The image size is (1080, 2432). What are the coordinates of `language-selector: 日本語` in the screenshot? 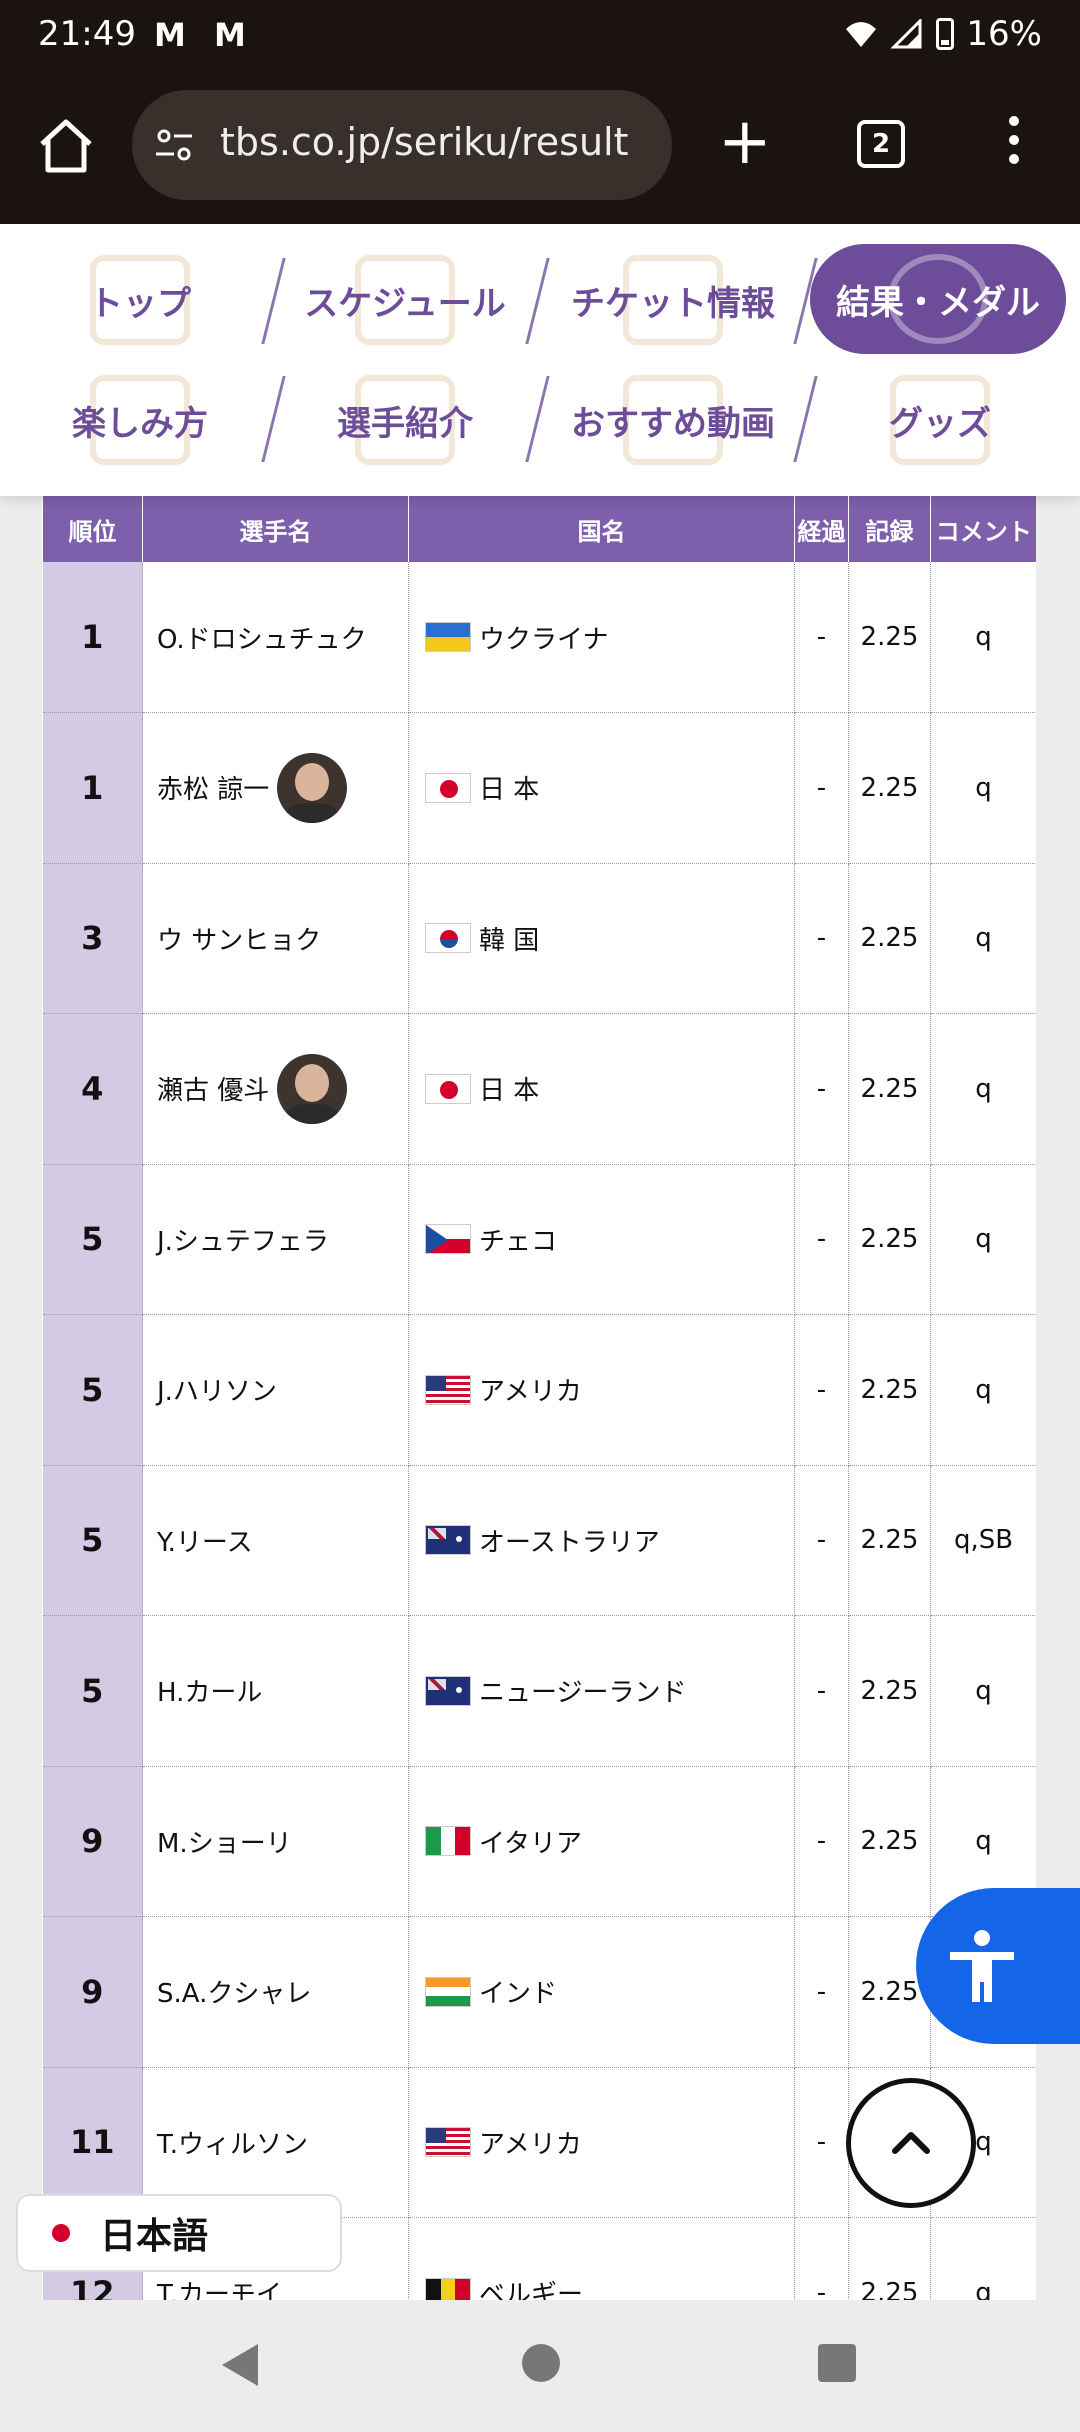 It's located at (179, 2233).